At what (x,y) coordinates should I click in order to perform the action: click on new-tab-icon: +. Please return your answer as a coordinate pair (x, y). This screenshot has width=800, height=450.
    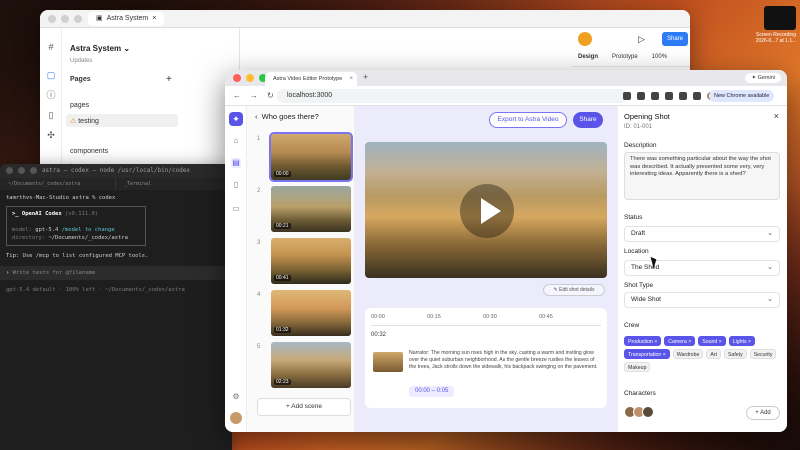
    Looking at the image, I should click on (365, 77).